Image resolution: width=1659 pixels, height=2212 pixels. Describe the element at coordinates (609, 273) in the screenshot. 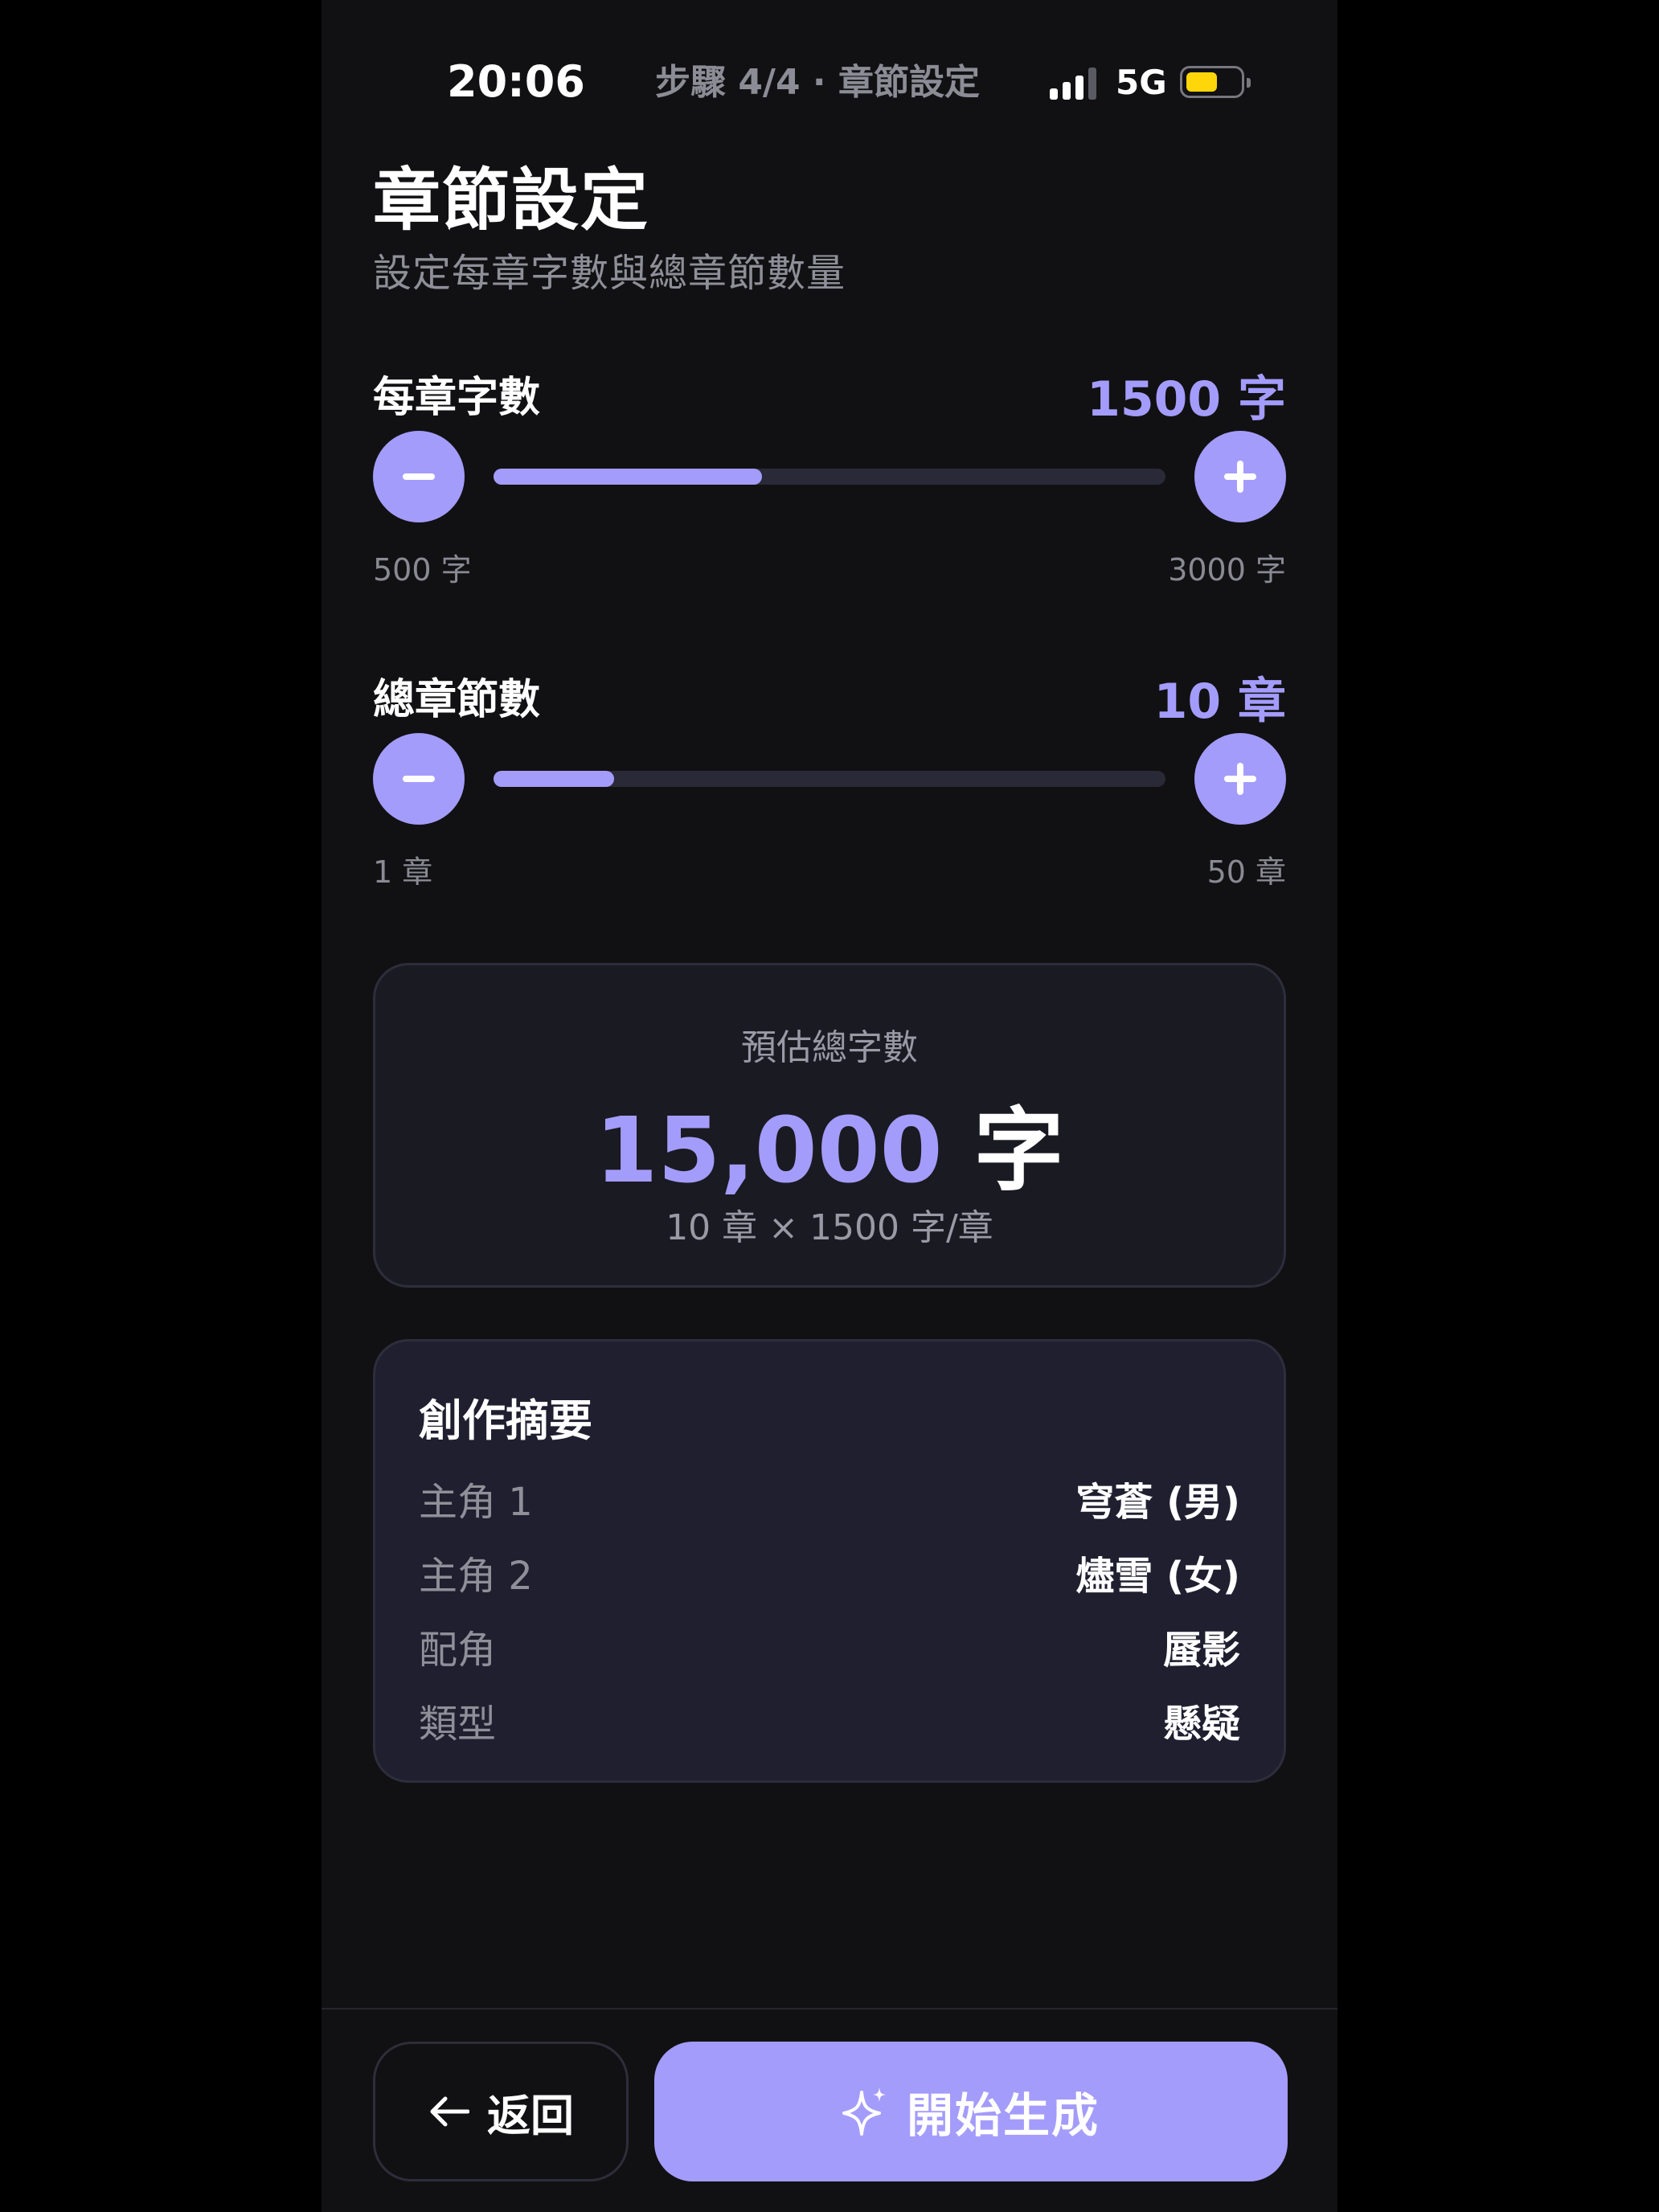

I see `page-subtitle: 設定每章字數與總章節數量` at that location.